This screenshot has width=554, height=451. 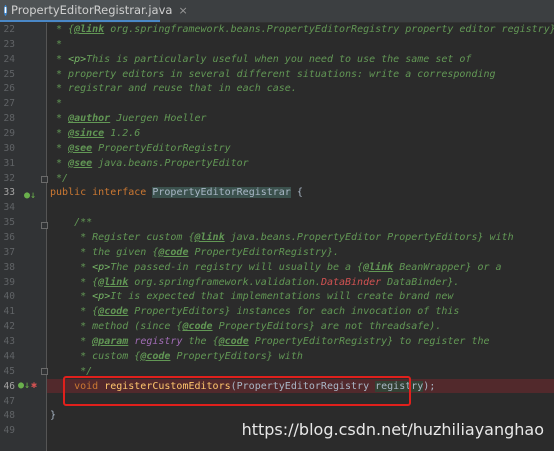 I want to click on line-number: 32, so click(x=9, y=178).